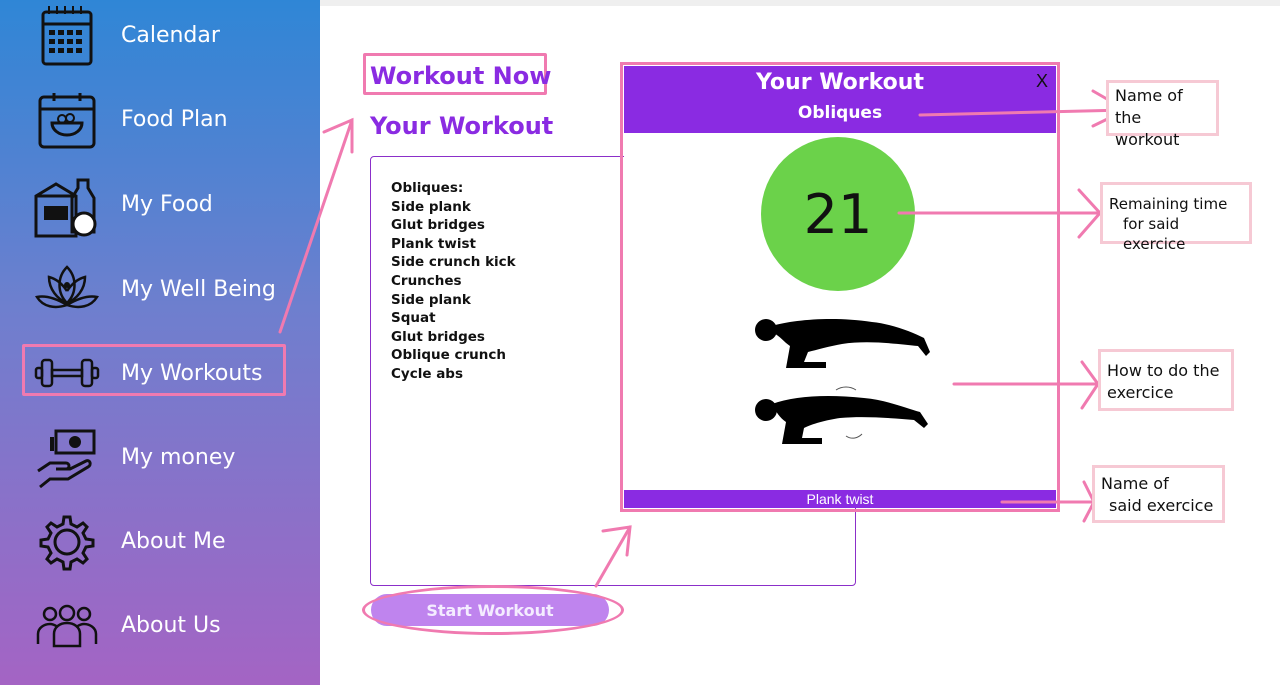 The image size is (1280, 685). What do you see at coordinates (1168, 204) in the screenshot?
I see `annotation-line: Remaining time` at bounding box center [1168, 204].